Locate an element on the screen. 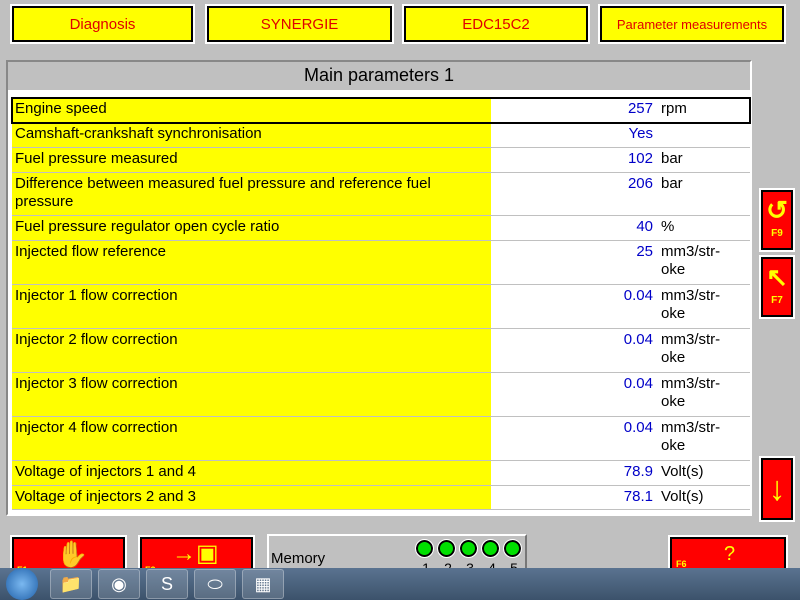  parameter-value: 25 is located at coordinates (644, 251).